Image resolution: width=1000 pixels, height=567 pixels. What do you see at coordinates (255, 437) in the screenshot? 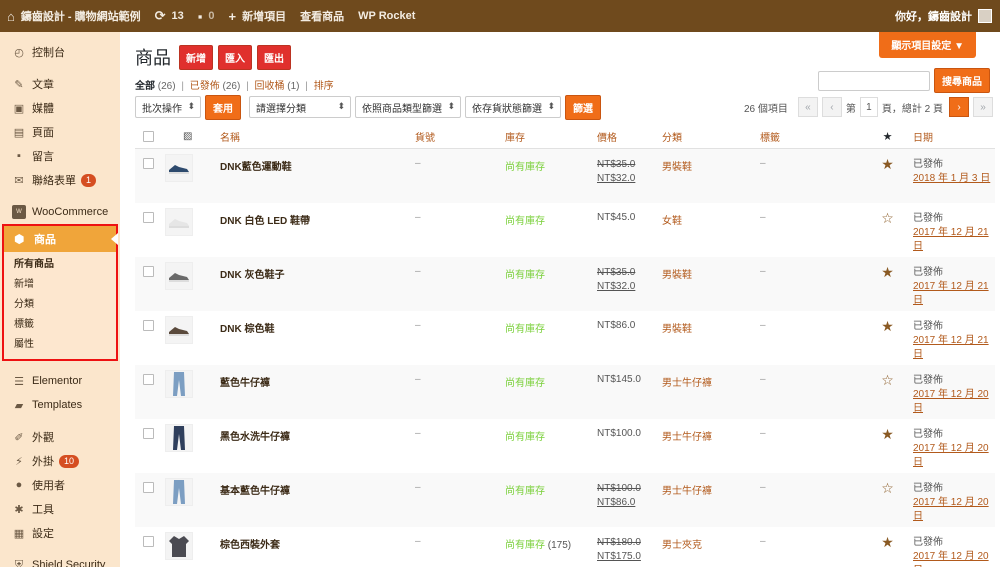
I see `product-name-link: 黑色水洗牛仔褲` at bounding box center [255, 437].